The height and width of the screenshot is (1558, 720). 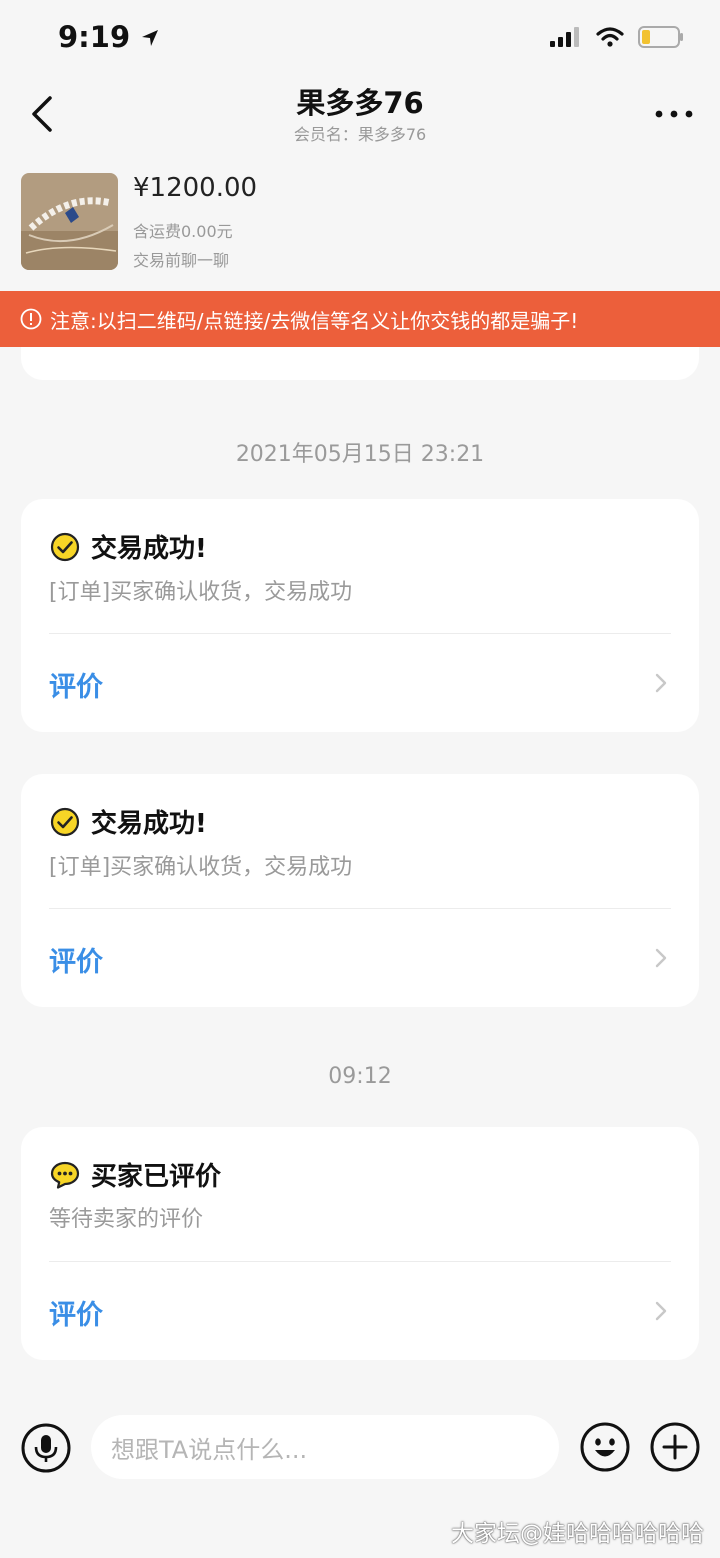 I want to click on fraud-warning-banner: 注意:以扫二维码/点链接/去微信等名义让你交钱的都是骗子!, so click(x=360, y=319).